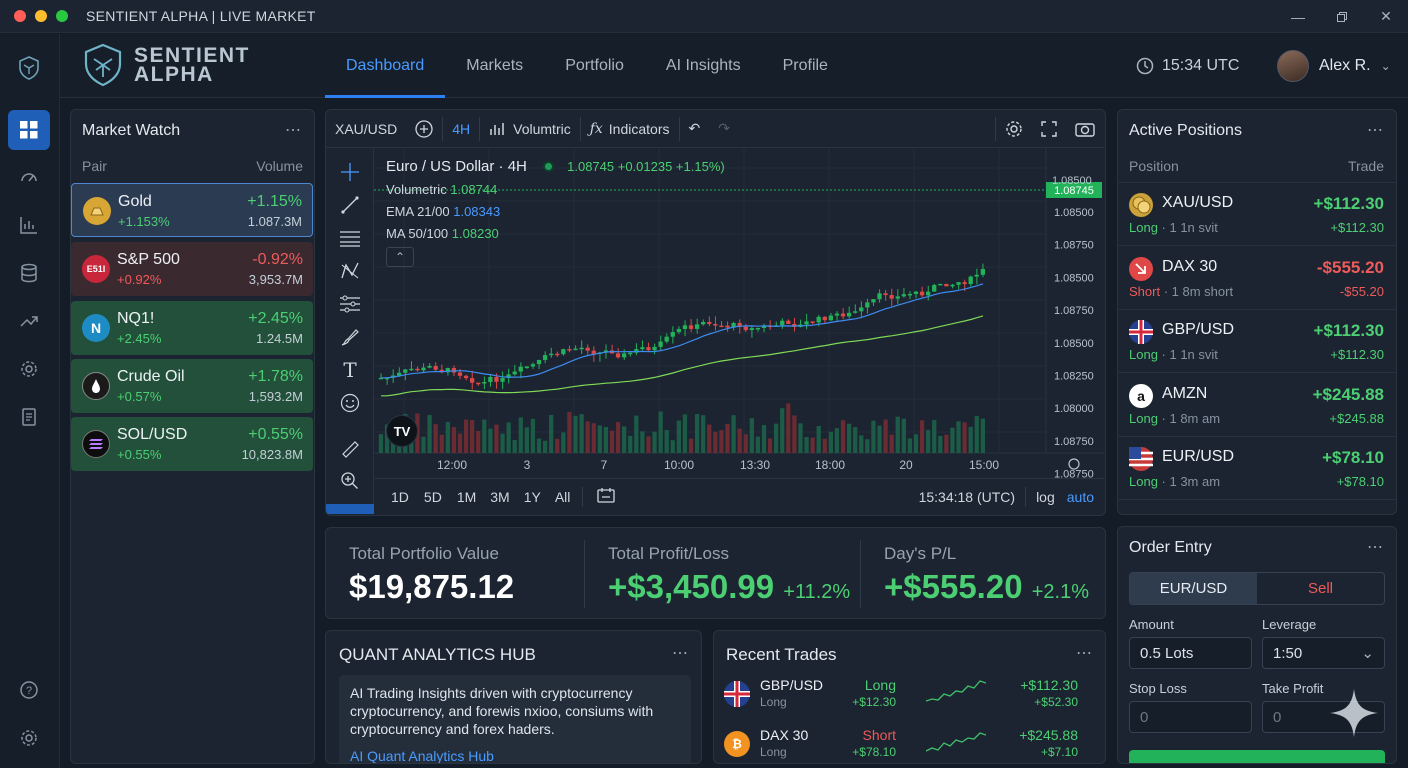 Image resolution: width=1408 pixels, height=768 pixels. What do you see at coordinates (192, 210) in the screenshot?
I see `market-row-gold: Gold +1.153% +1.15% 1.087.3M` at bounding box center [192, 210].